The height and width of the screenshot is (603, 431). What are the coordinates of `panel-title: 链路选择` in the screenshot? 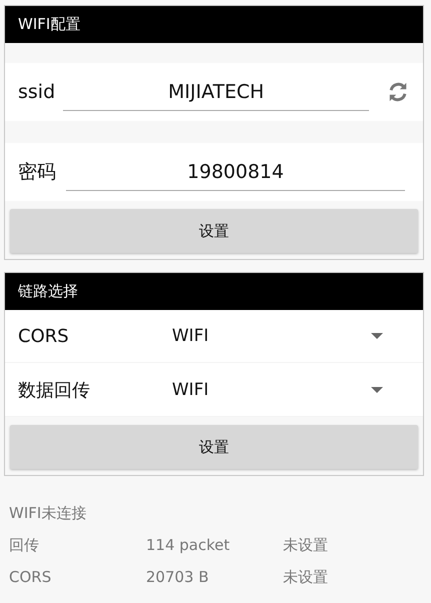 It's located at (214, 291).